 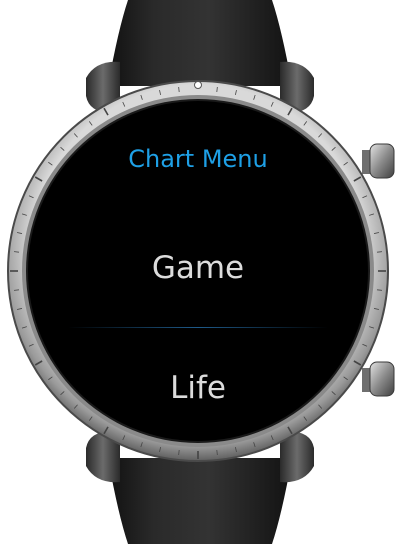 I want to click on menu-divider, so click(x=198, y=327).